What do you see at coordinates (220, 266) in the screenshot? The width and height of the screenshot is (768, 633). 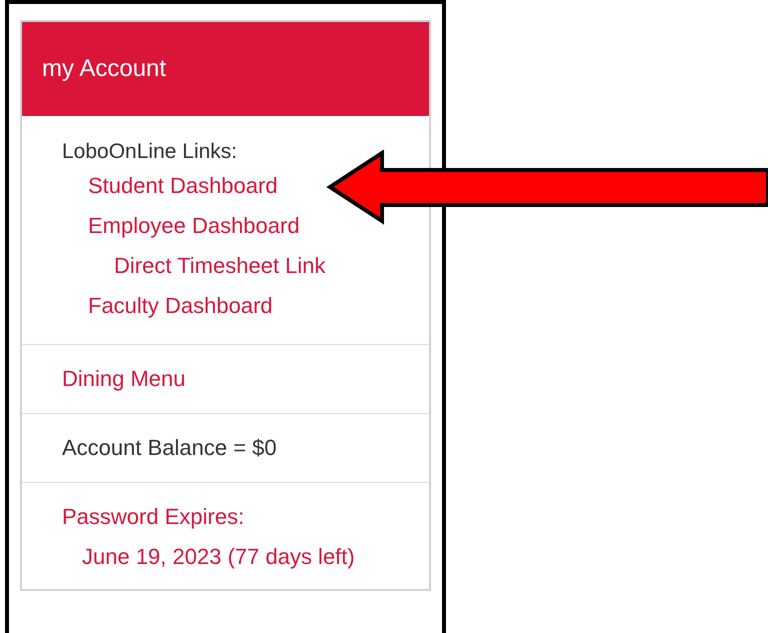 I see `dashboard-link: Direct Timesheet Link` at bounding box center [220, 266].